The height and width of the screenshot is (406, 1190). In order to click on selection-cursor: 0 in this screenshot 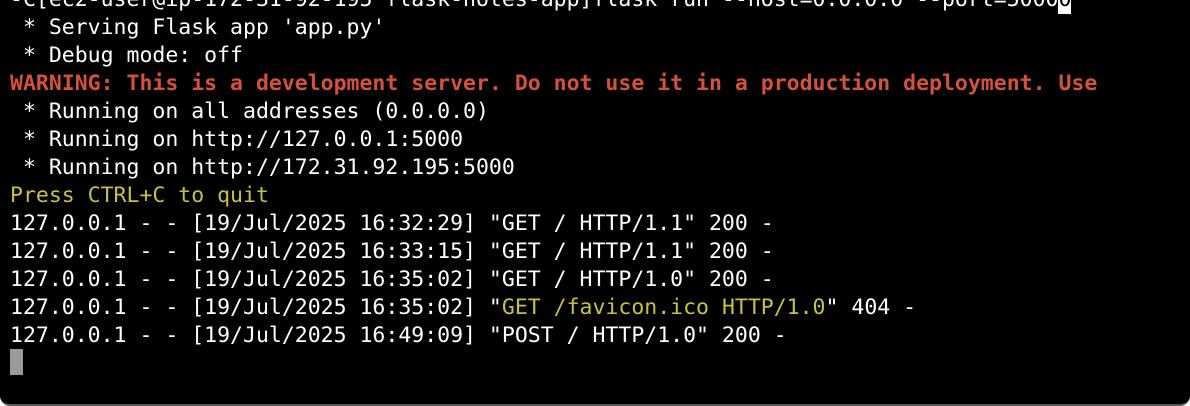, I will do `click(1065, 7)`.